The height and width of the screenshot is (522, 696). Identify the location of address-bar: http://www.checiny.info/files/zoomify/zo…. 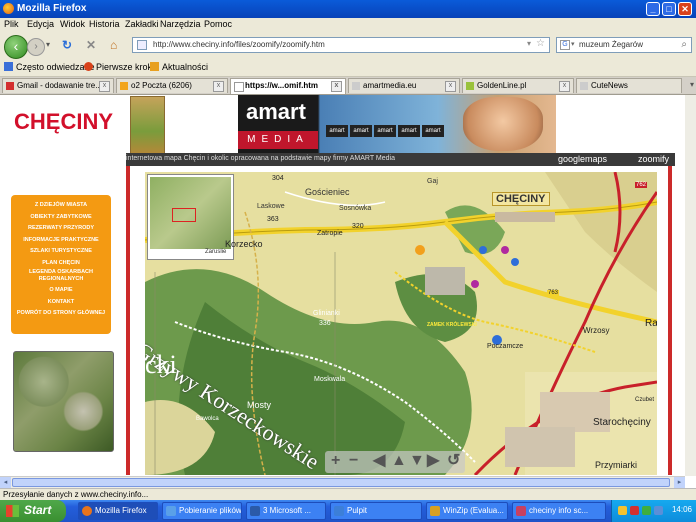
(341, 45).